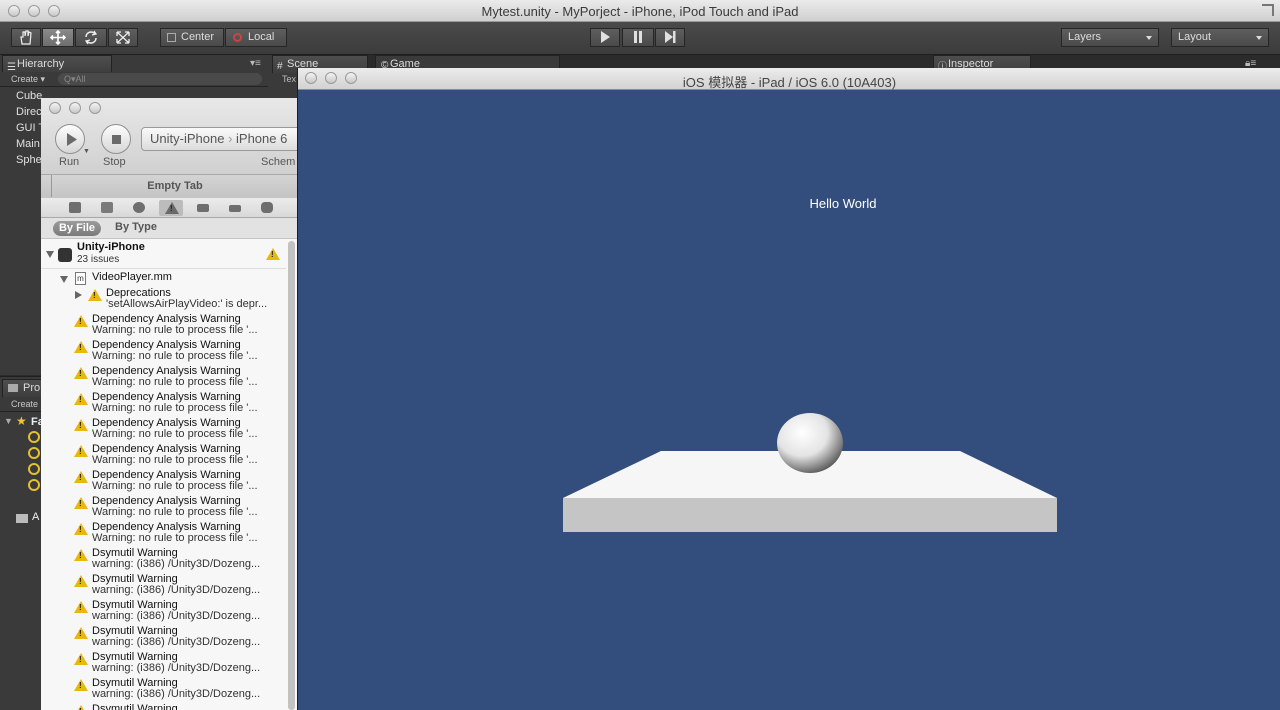  What do you see at coordinates (77, 228) in the screenshot?
I see `by-file-button: By File` at bounding box center [77, 228].